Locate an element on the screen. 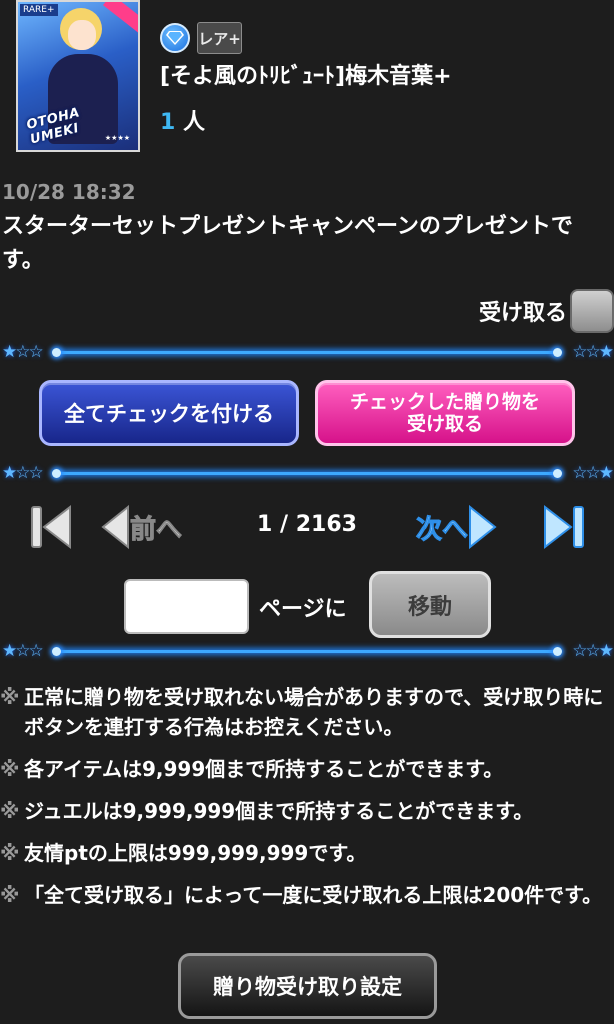 The width and height of the screenshot is (614, 1024). card-thumbnail: RARE+ OTOHA UMEKI ★★★★ is located at coordinates (78, 76).